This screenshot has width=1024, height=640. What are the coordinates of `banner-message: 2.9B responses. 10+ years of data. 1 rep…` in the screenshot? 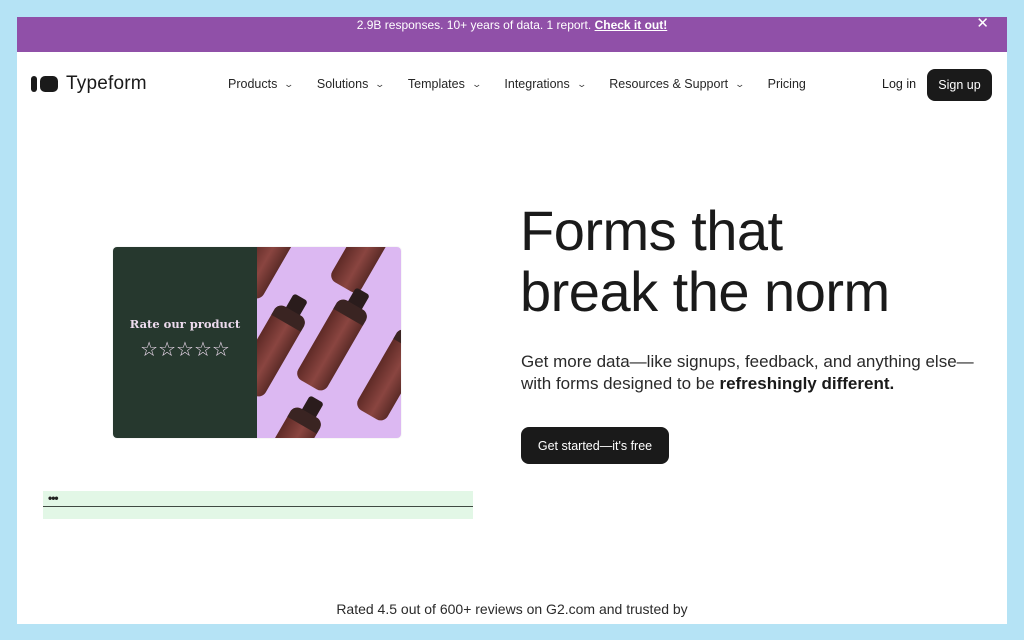 It's located at (512, 25).